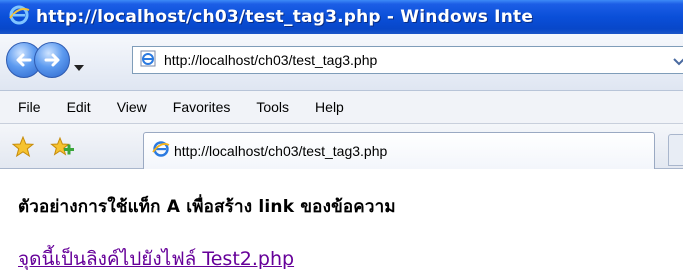 This screenshot has height=278, width=683. I want to click on menu-view: View, so click(132, 107).